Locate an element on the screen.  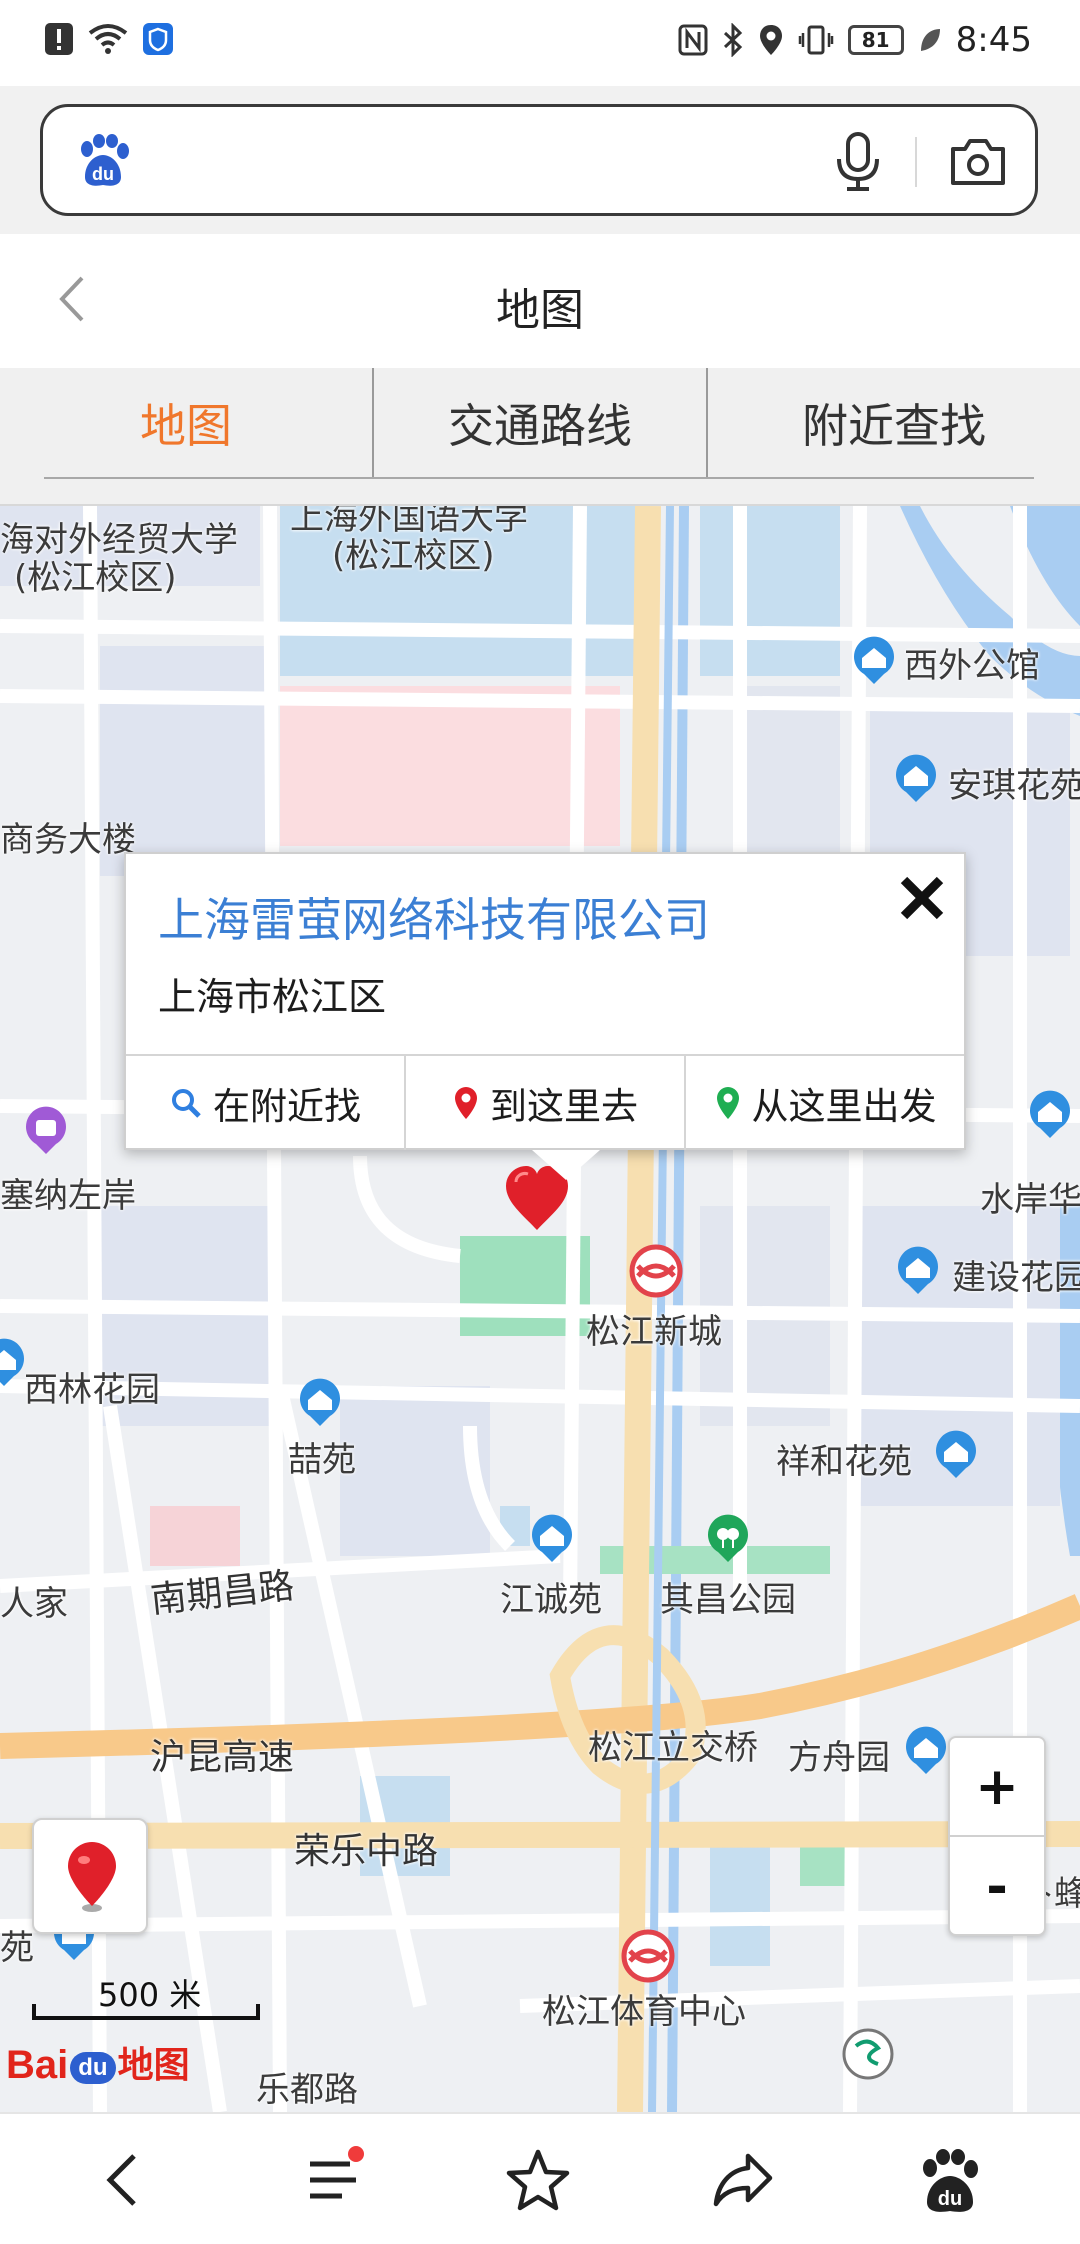
page-header: 地图 is located at coordinates (540, 301).